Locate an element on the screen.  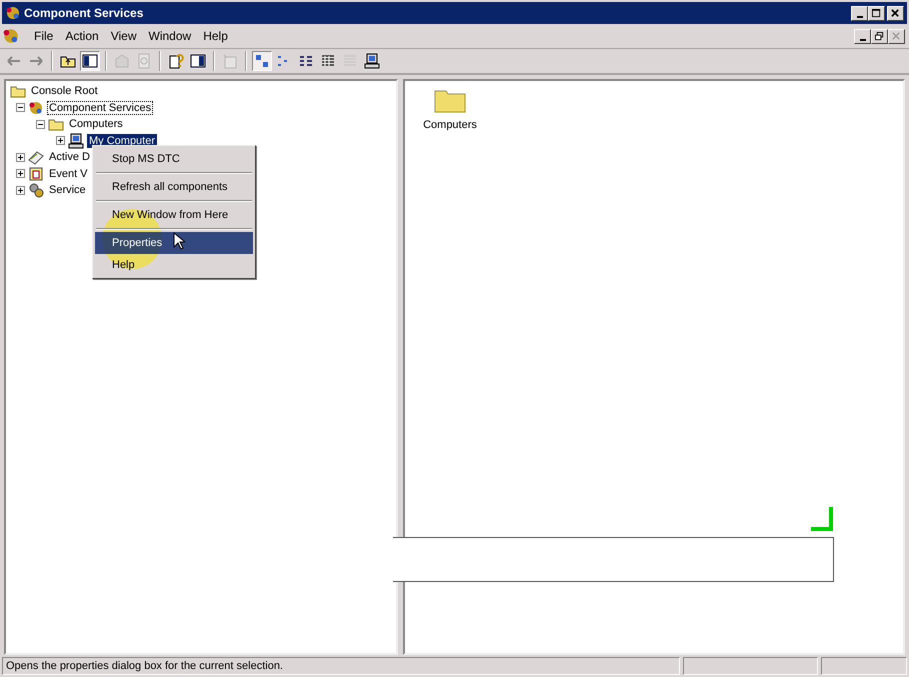
maximize-icon is located at coordinates (876, 13).